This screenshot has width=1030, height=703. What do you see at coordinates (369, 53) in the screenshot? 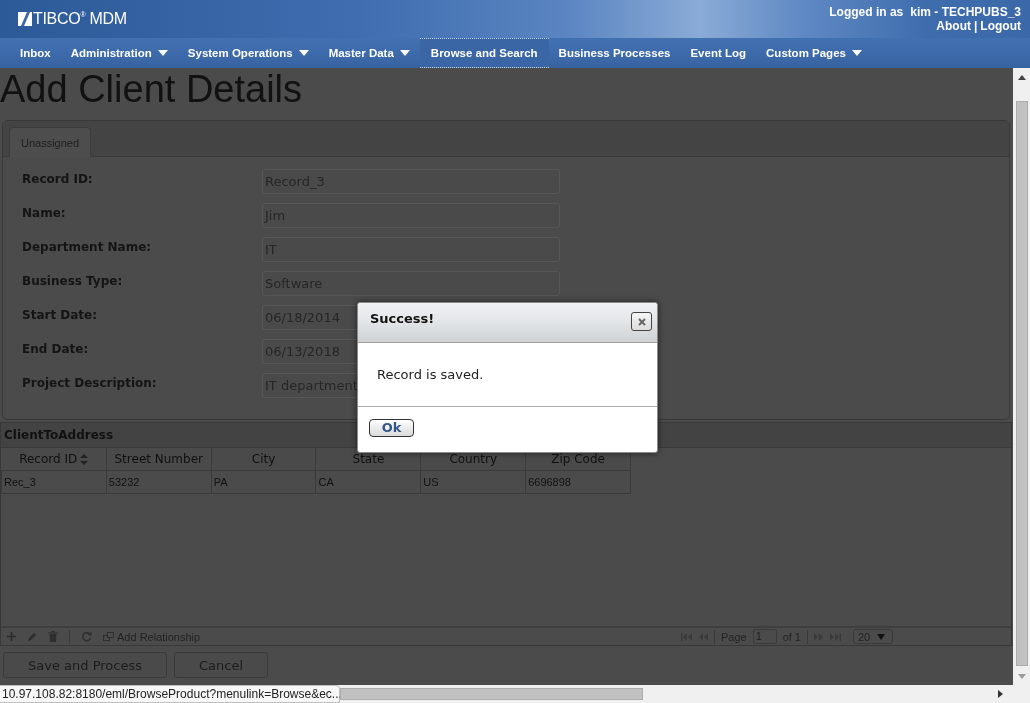
I see `nav-menu-item: Master Data` at bounding box center [369, 53].